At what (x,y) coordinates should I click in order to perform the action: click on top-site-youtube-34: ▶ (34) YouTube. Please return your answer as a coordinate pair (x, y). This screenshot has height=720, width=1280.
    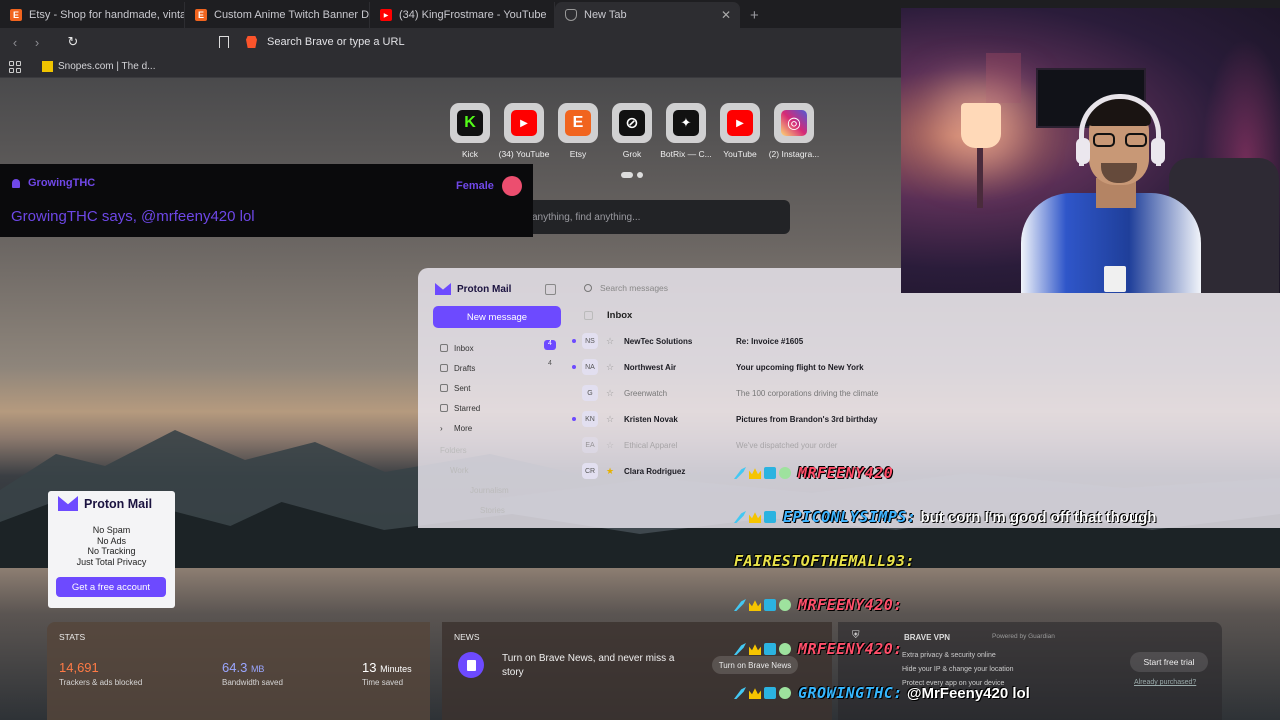
    Looking at the image, I should click on (524, 131).